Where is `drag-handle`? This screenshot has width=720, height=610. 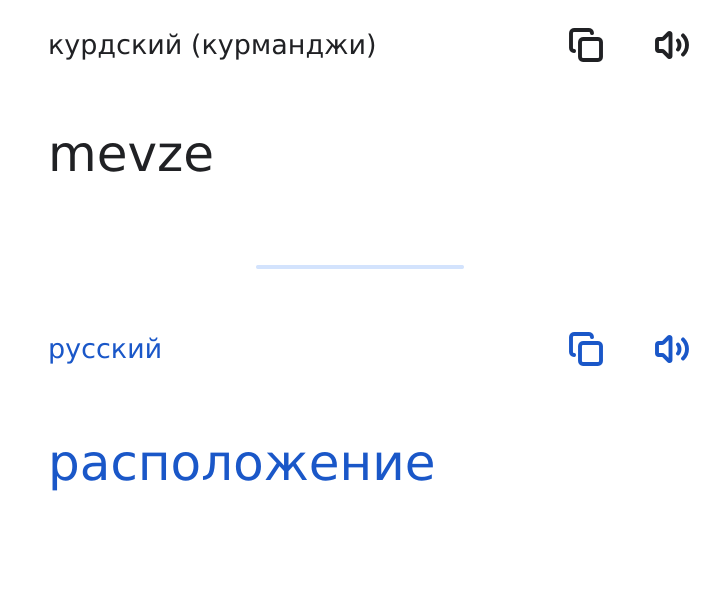
drag-handle is located at coordinates (360, 267).